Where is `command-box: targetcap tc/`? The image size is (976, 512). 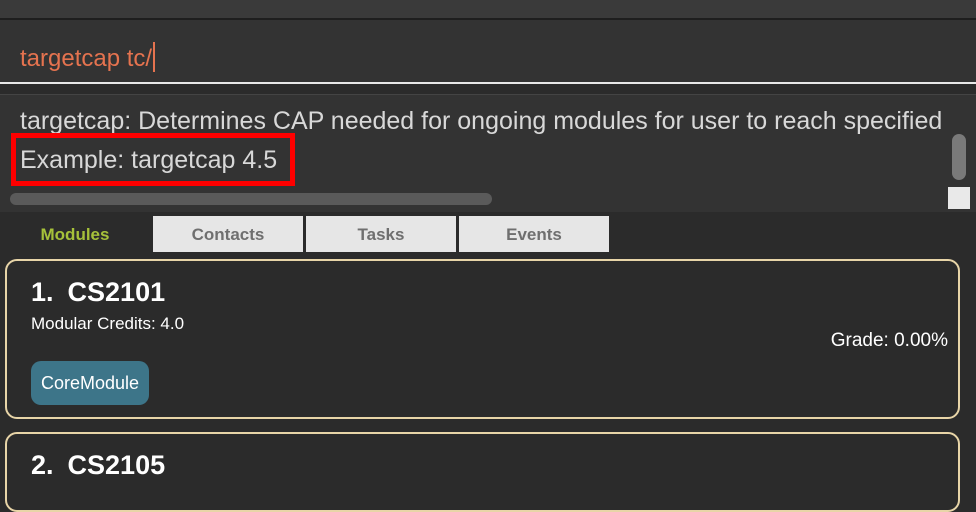
command-box: targetcap tc/ is located at coordinates (488, 52).